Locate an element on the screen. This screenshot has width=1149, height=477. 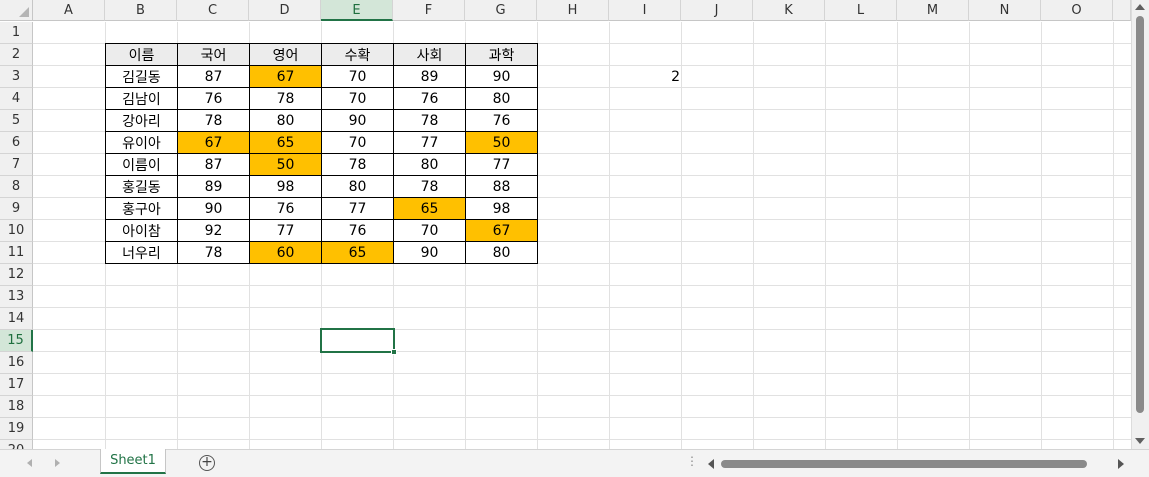
column-header-O: O is located at coordinates (1077, 10).